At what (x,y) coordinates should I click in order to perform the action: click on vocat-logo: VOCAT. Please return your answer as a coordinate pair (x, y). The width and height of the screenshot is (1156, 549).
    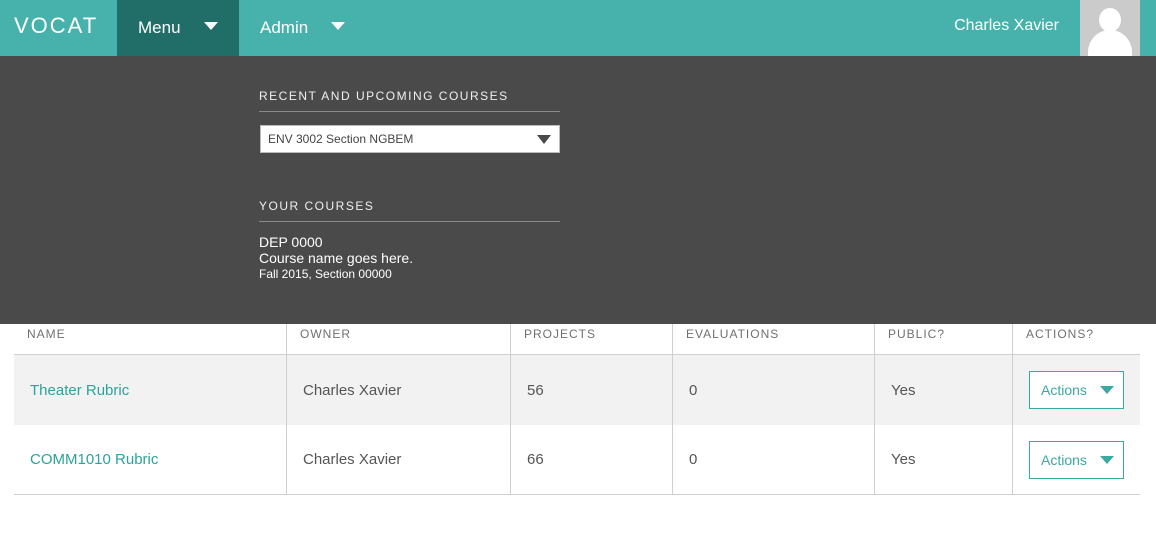
    Looking at the image, I should click on (56, 26).